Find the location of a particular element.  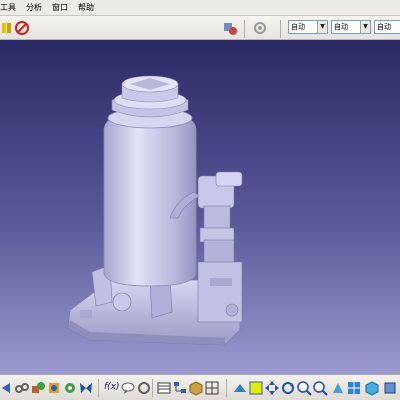

no-entry-icon is located at coordinates (22, 28).